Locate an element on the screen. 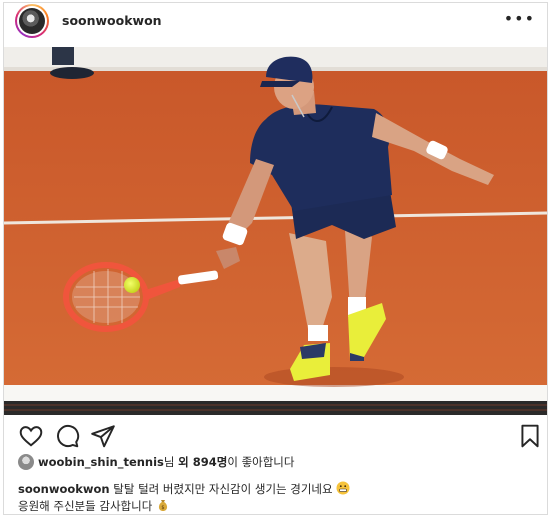 This screenshot has width=550, height=517. caption-author: soonwookwon is located at coordinates (64, 489).